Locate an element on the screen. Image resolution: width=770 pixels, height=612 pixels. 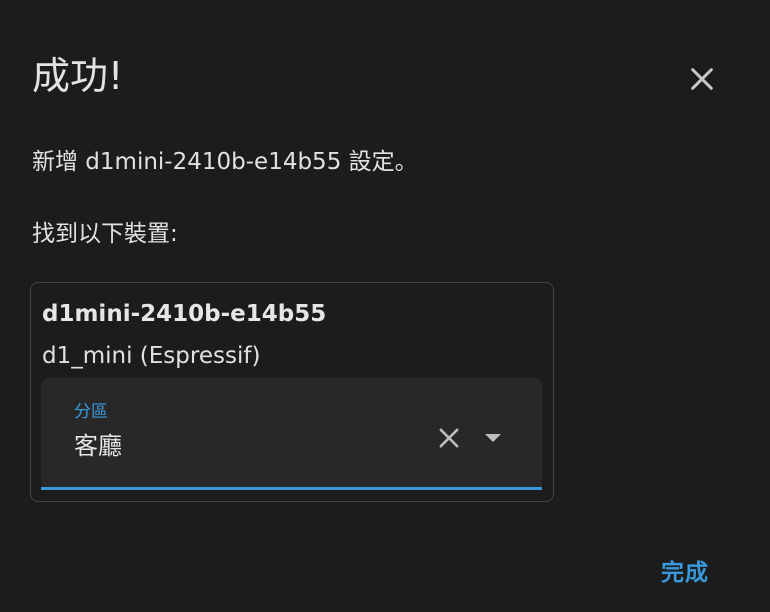
found-devices-label: 找到以下裝置: is located at coordinates (105, 234).